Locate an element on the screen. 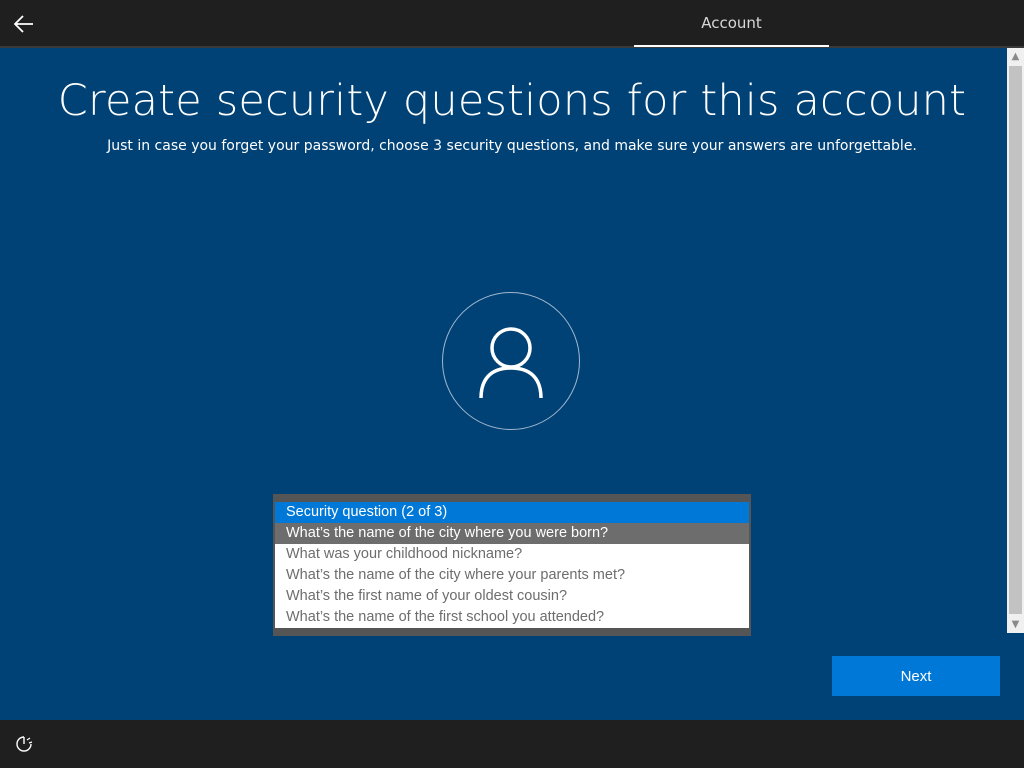  next-button: Next is located at coordinates (916, 676).